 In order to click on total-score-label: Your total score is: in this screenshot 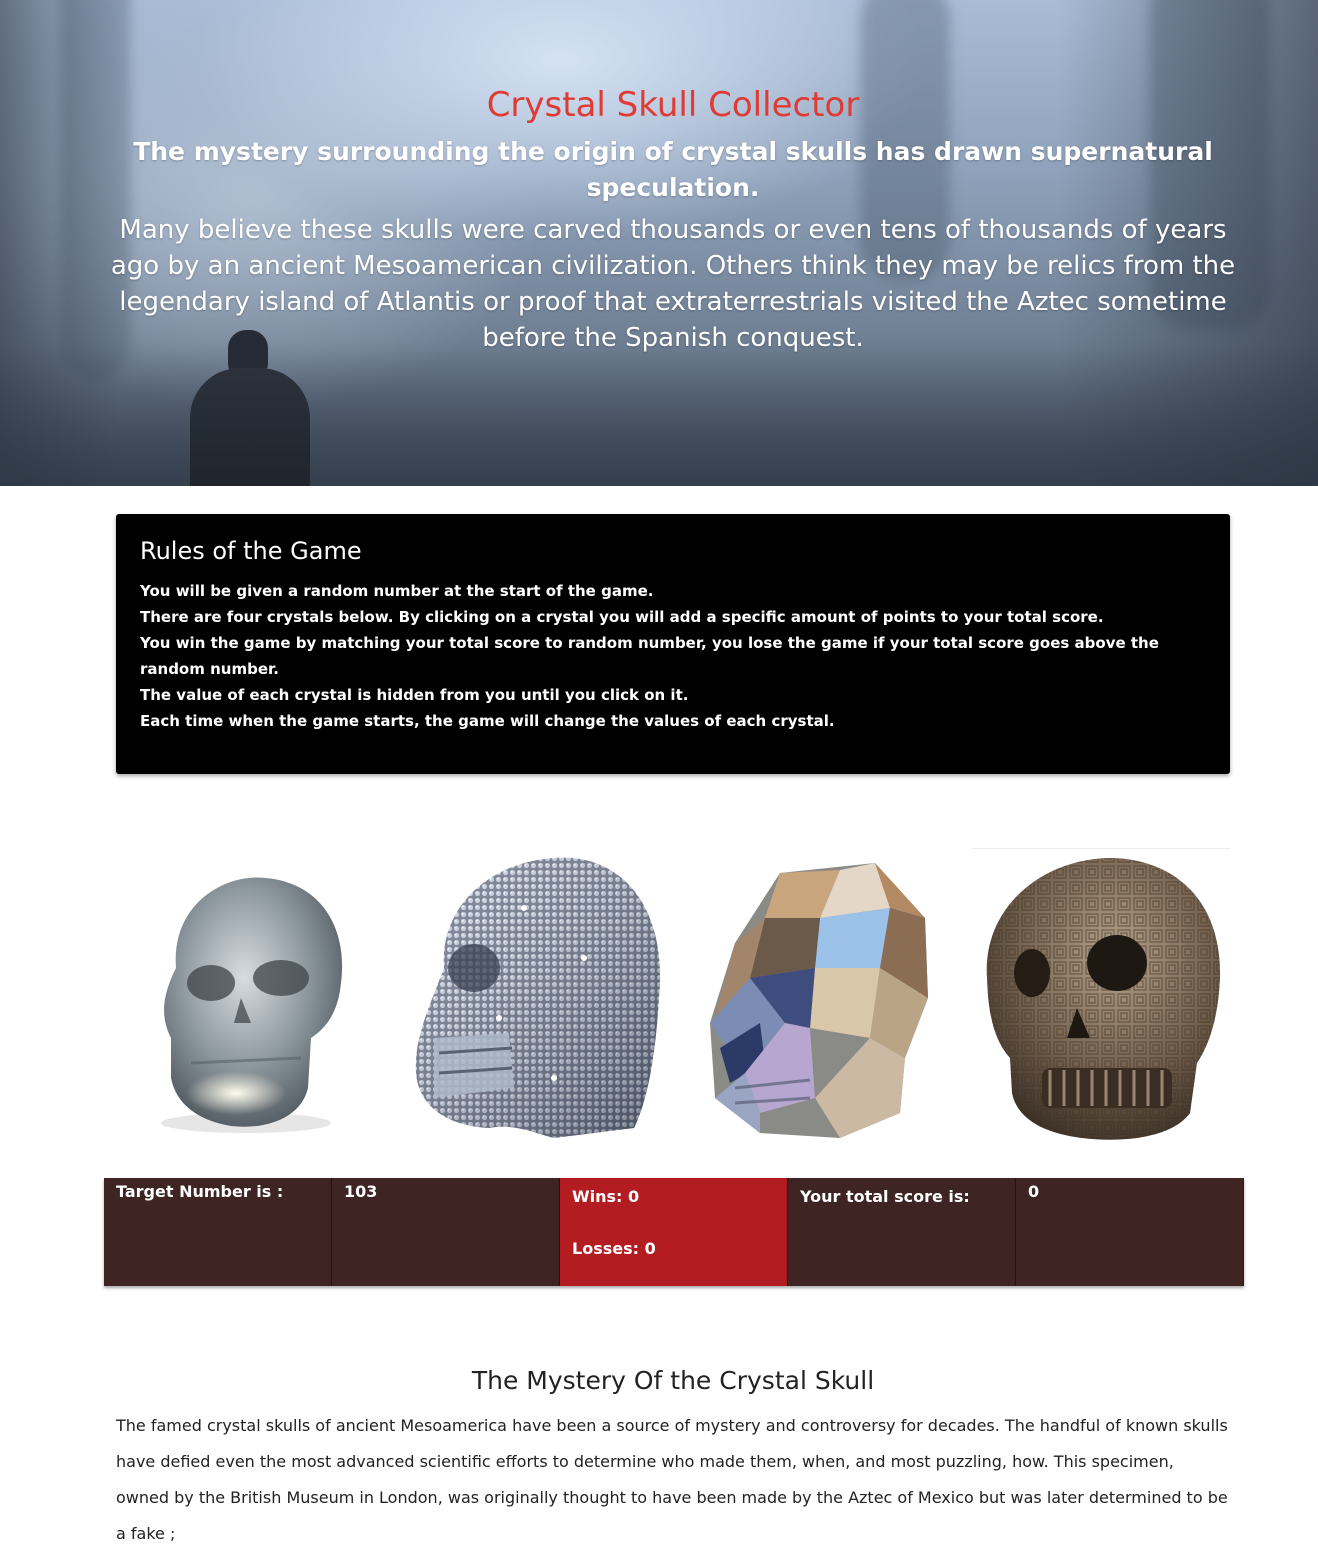, I will do `click(885, 1196)`.